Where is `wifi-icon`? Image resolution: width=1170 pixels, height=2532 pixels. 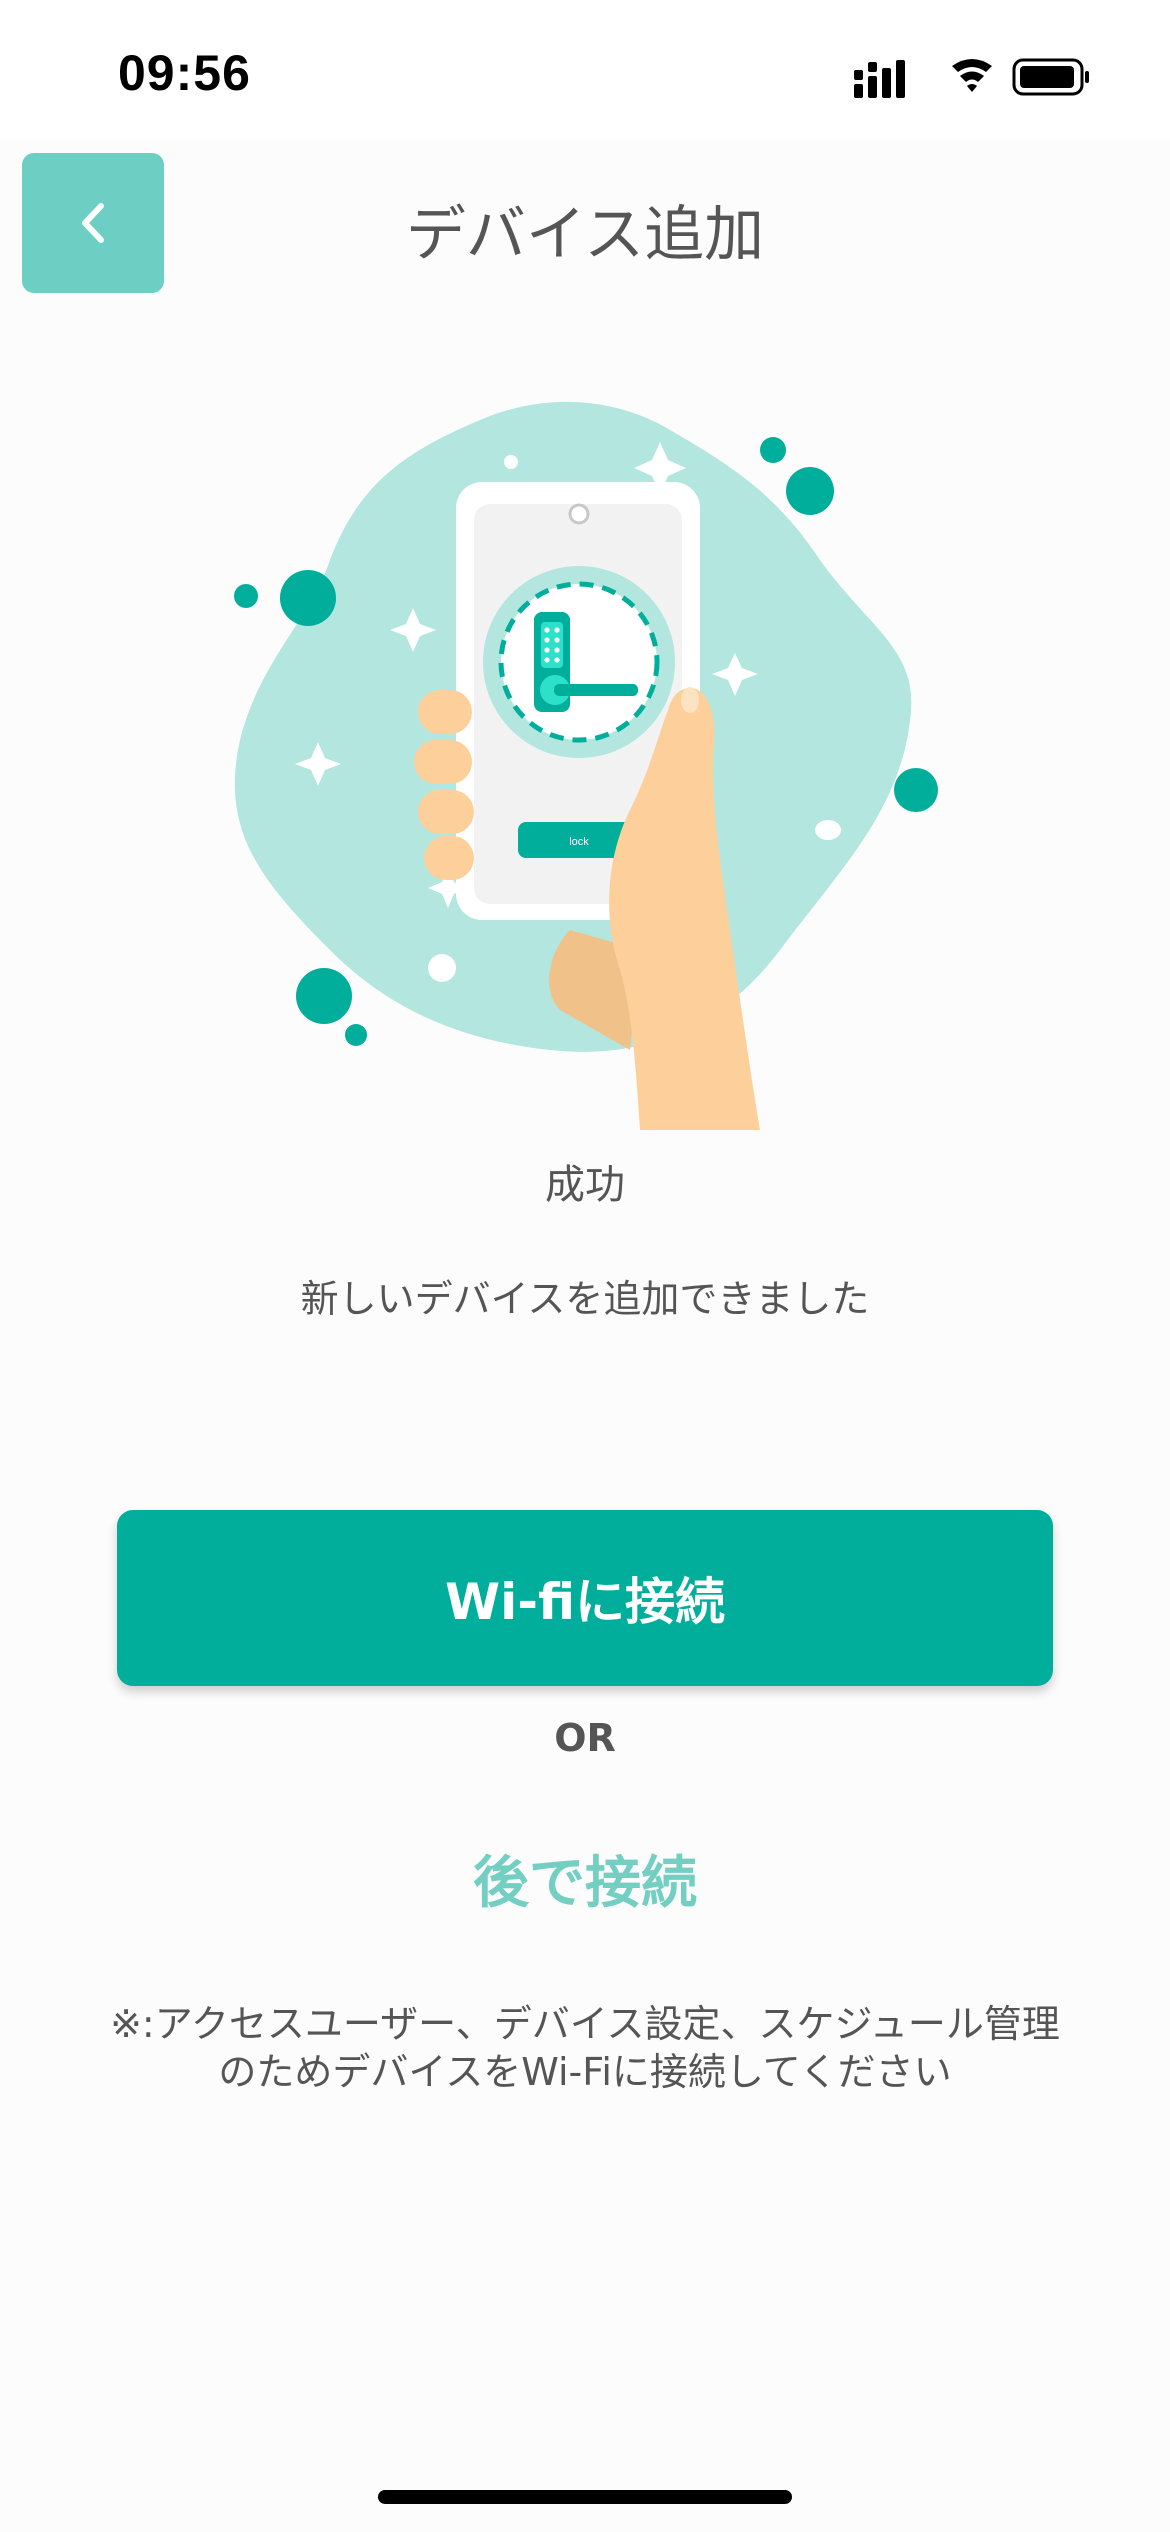
wifi-icon is located at coordinates (972, 75).